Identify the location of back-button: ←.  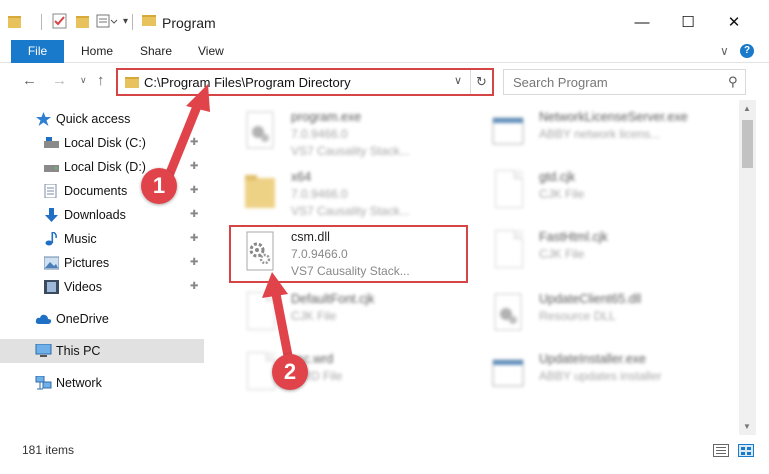
(29, 80).